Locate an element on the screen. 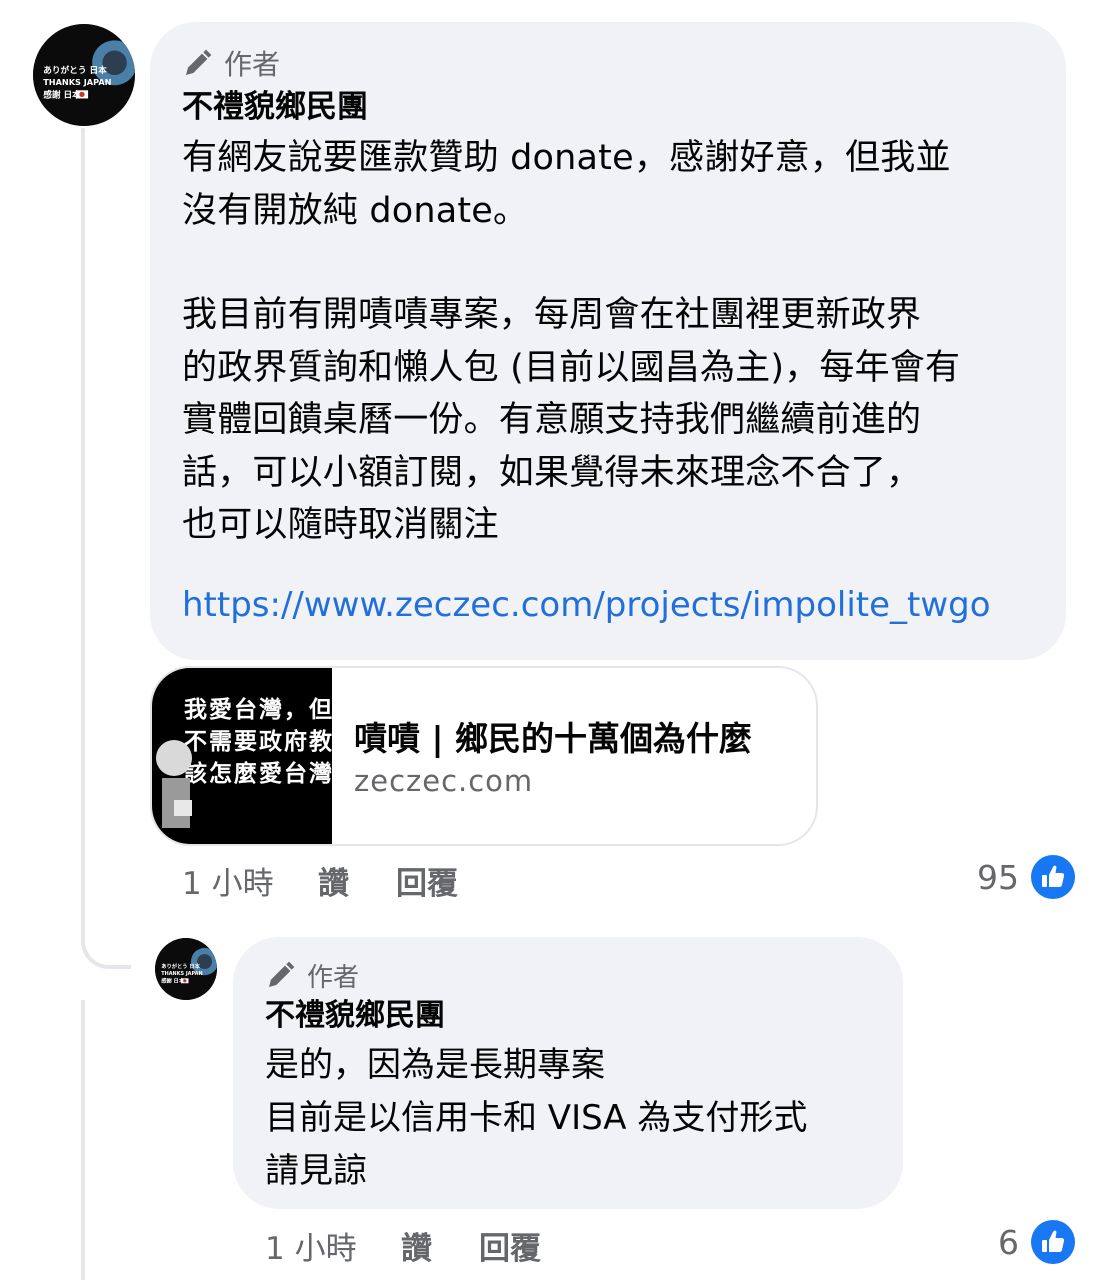 This screenshot has height=1280, width=1105. reaction-summary: 6 is located at coordinates (1036, 1242).